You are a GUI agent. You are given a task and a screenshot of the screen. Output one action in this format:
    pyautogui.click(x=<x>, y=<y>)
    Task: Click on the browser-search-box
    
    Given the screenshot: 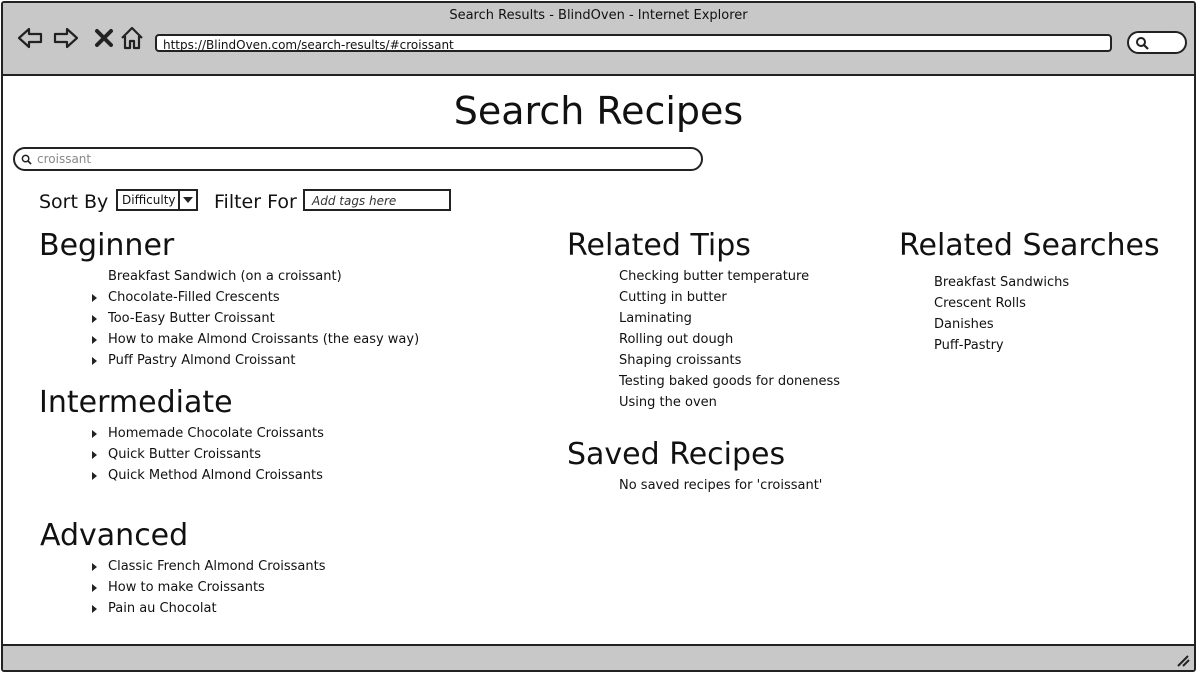 What is the action you would take?
    pyautogui.click(x=1157, y=42)
    